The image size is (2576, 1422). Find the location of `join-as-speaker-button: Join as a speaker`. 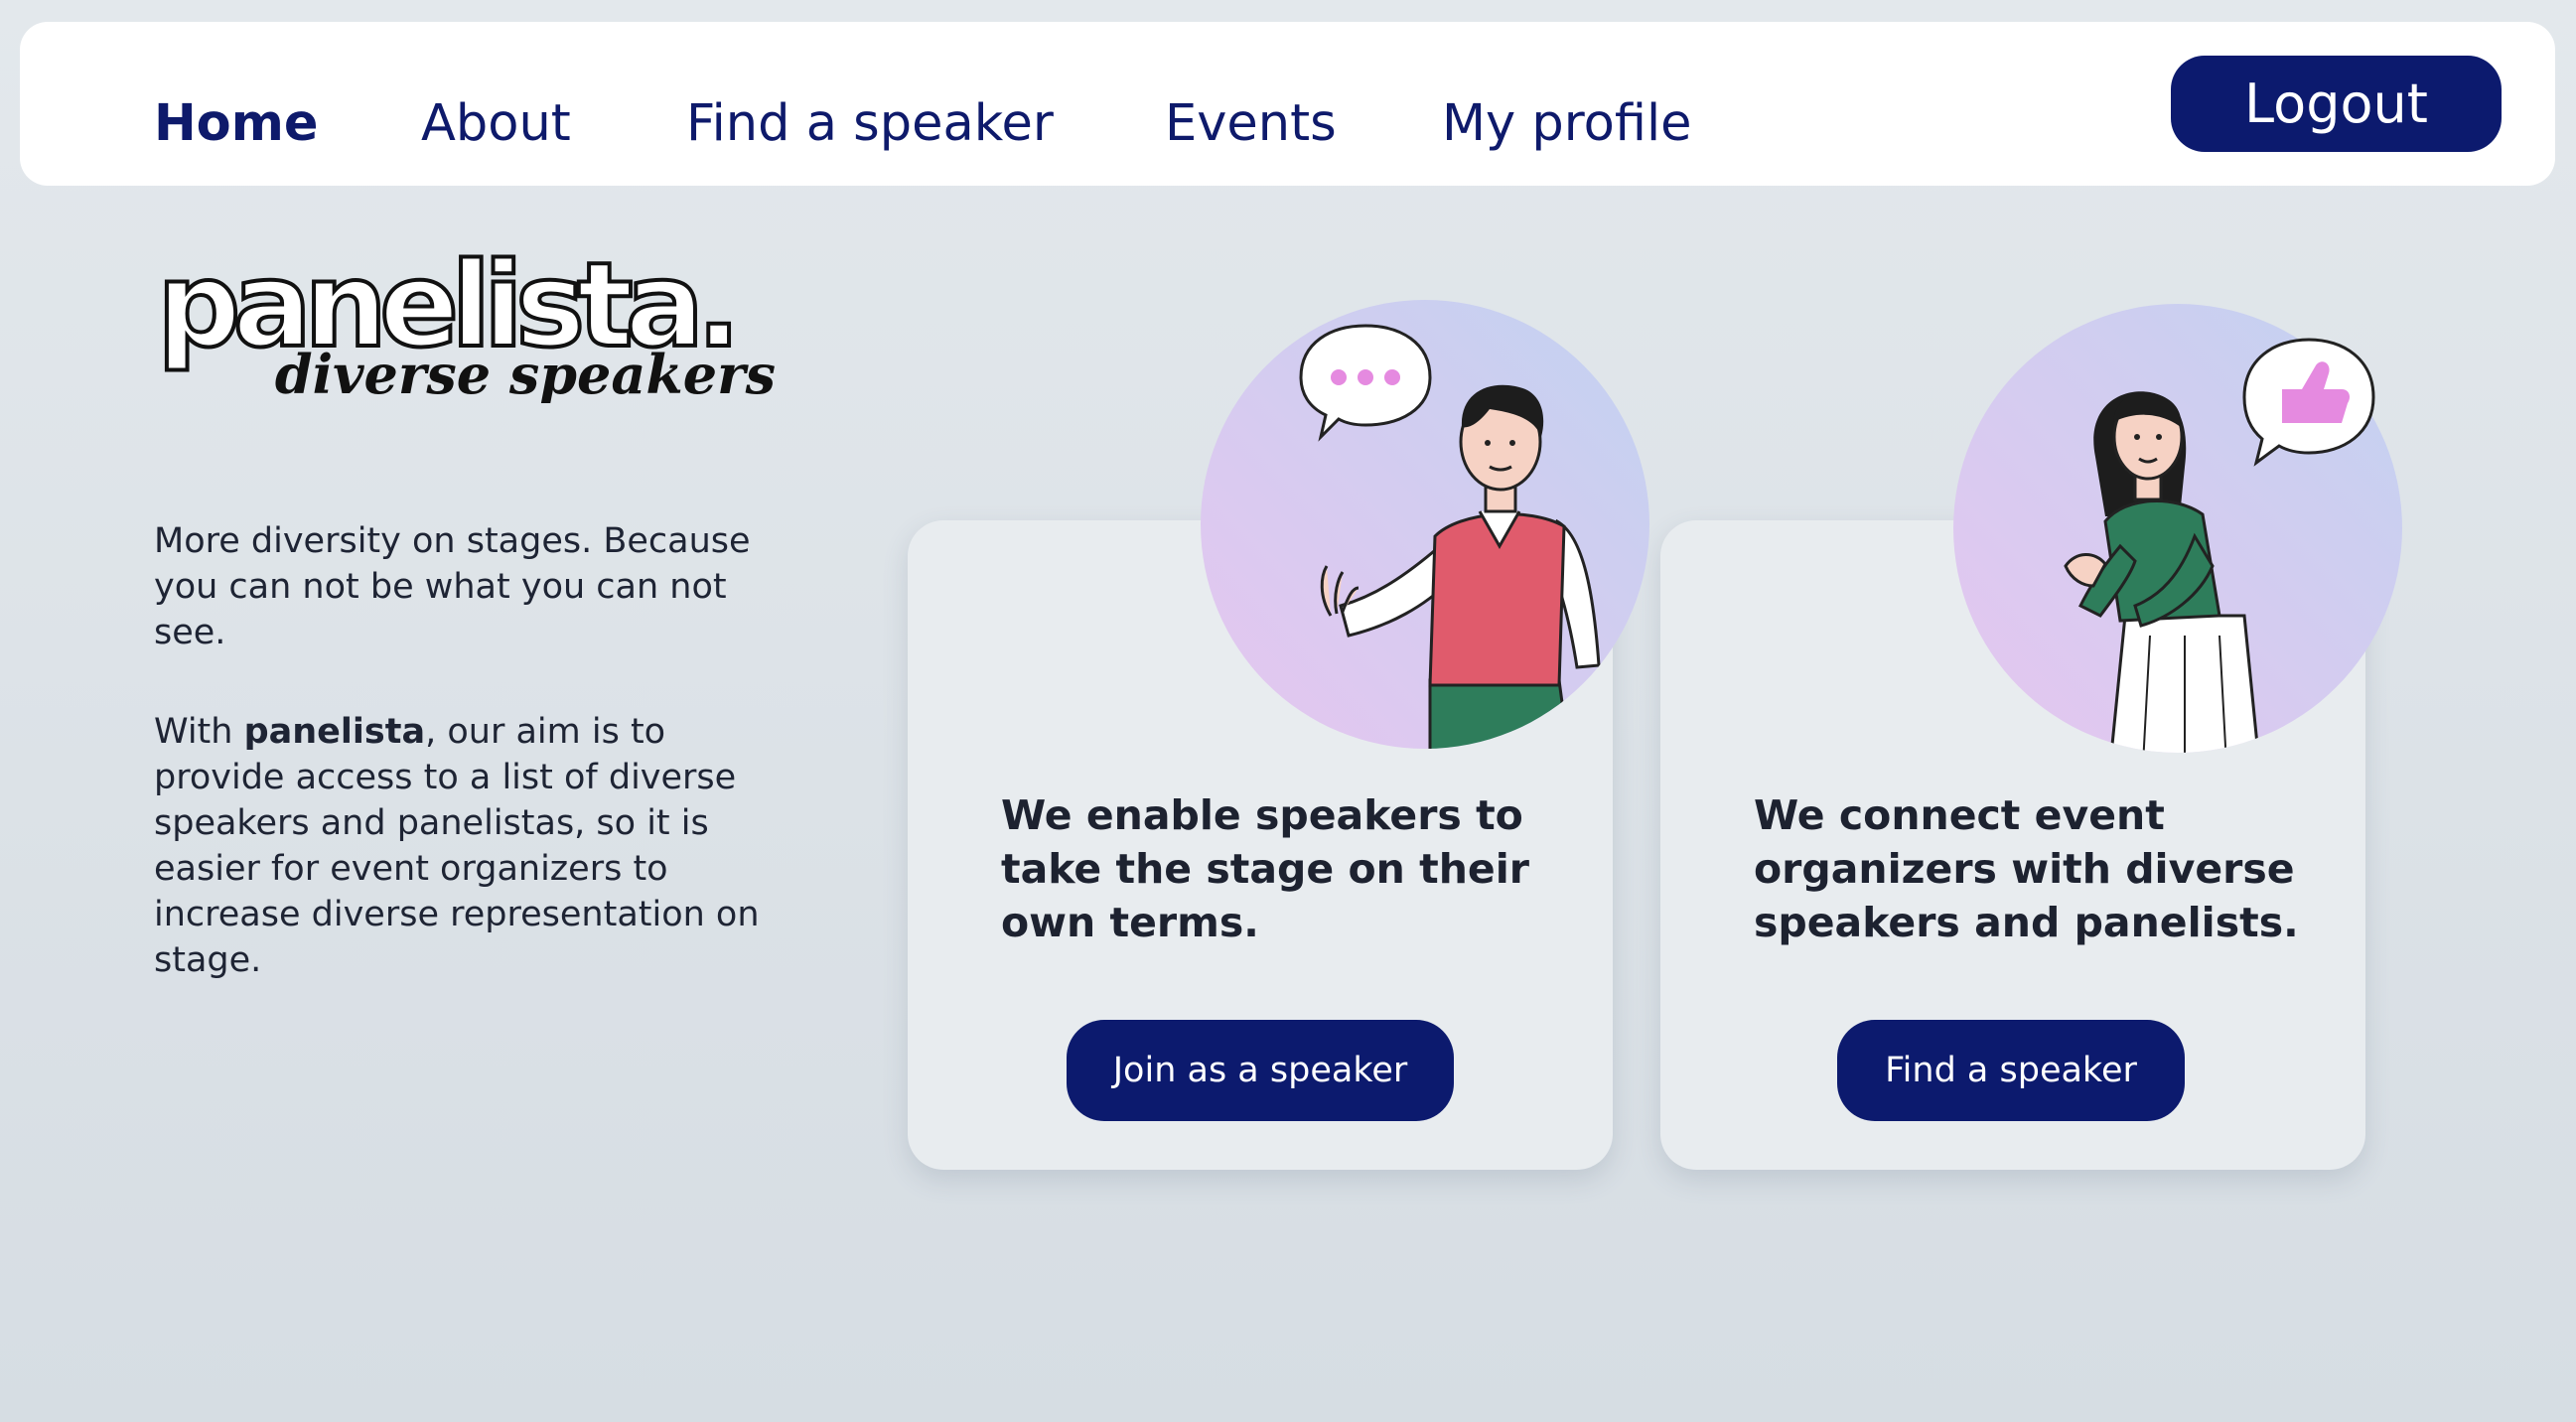

join-as-speaker-button: Join as a speaker is located at coordinates (1260, 1070).